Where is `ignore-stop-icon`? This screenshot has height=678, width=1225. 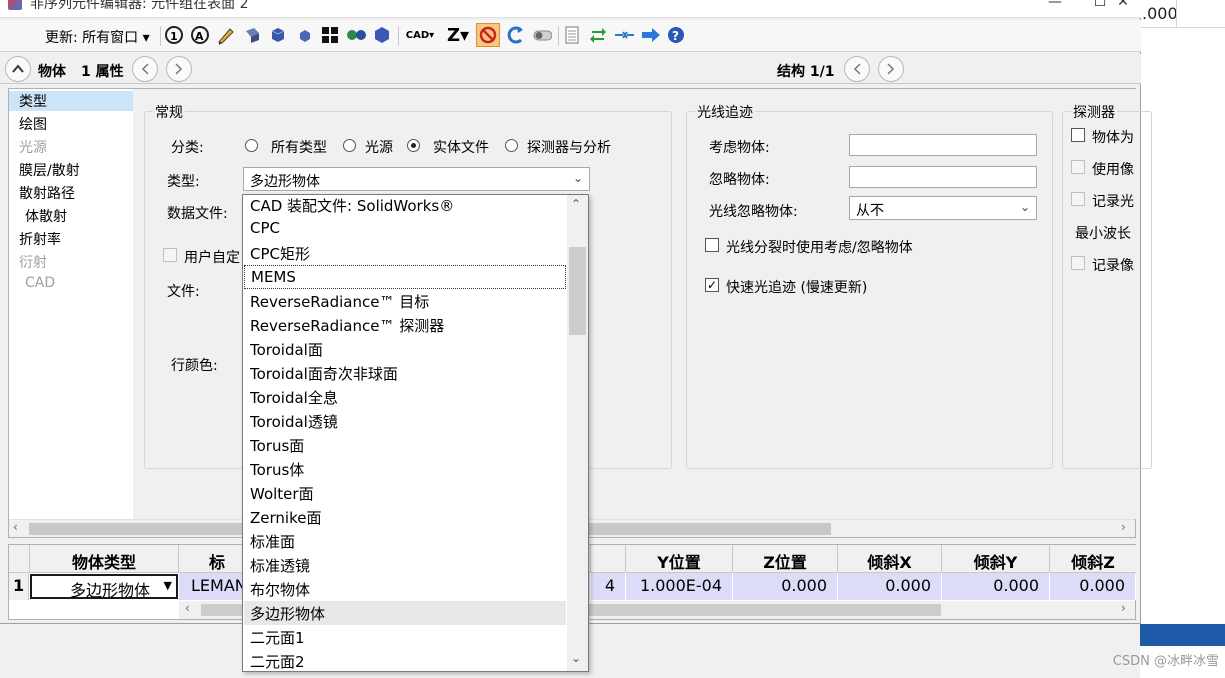
ignore-stop-icon is located at coordinates (488, 35).